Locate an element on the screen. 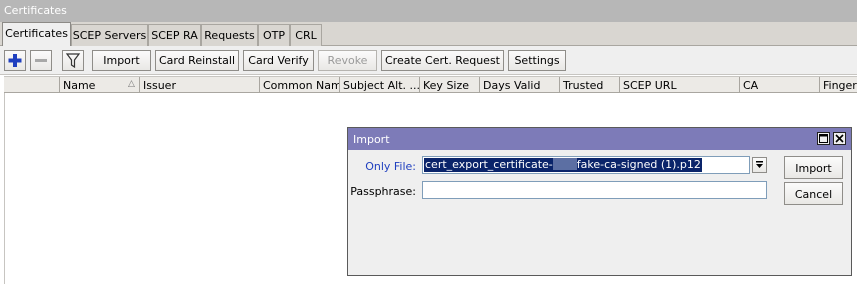 The image size is (857, 284). close-icon is located at coordinates (839, 138).